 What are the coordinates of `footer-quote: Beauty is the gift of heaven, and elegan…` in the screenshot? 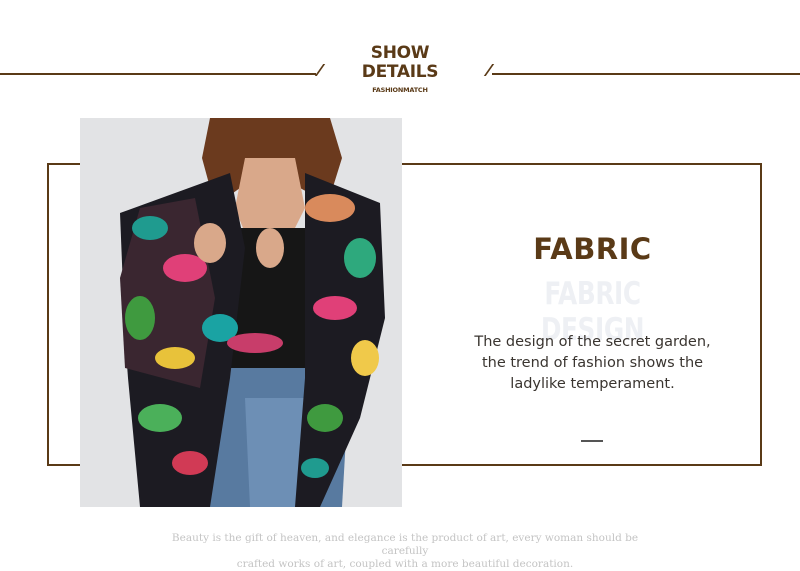 It's located at (405, 551).